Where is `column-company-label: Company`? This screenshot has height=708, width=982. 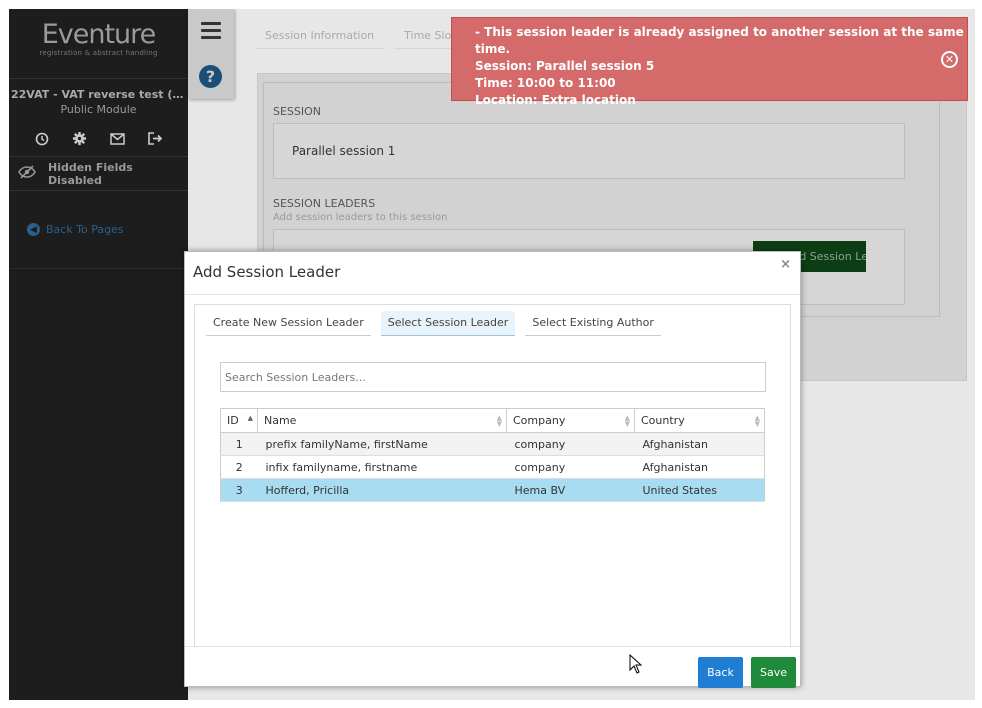 column-company-label: Company is located at coordinates (539, 420).